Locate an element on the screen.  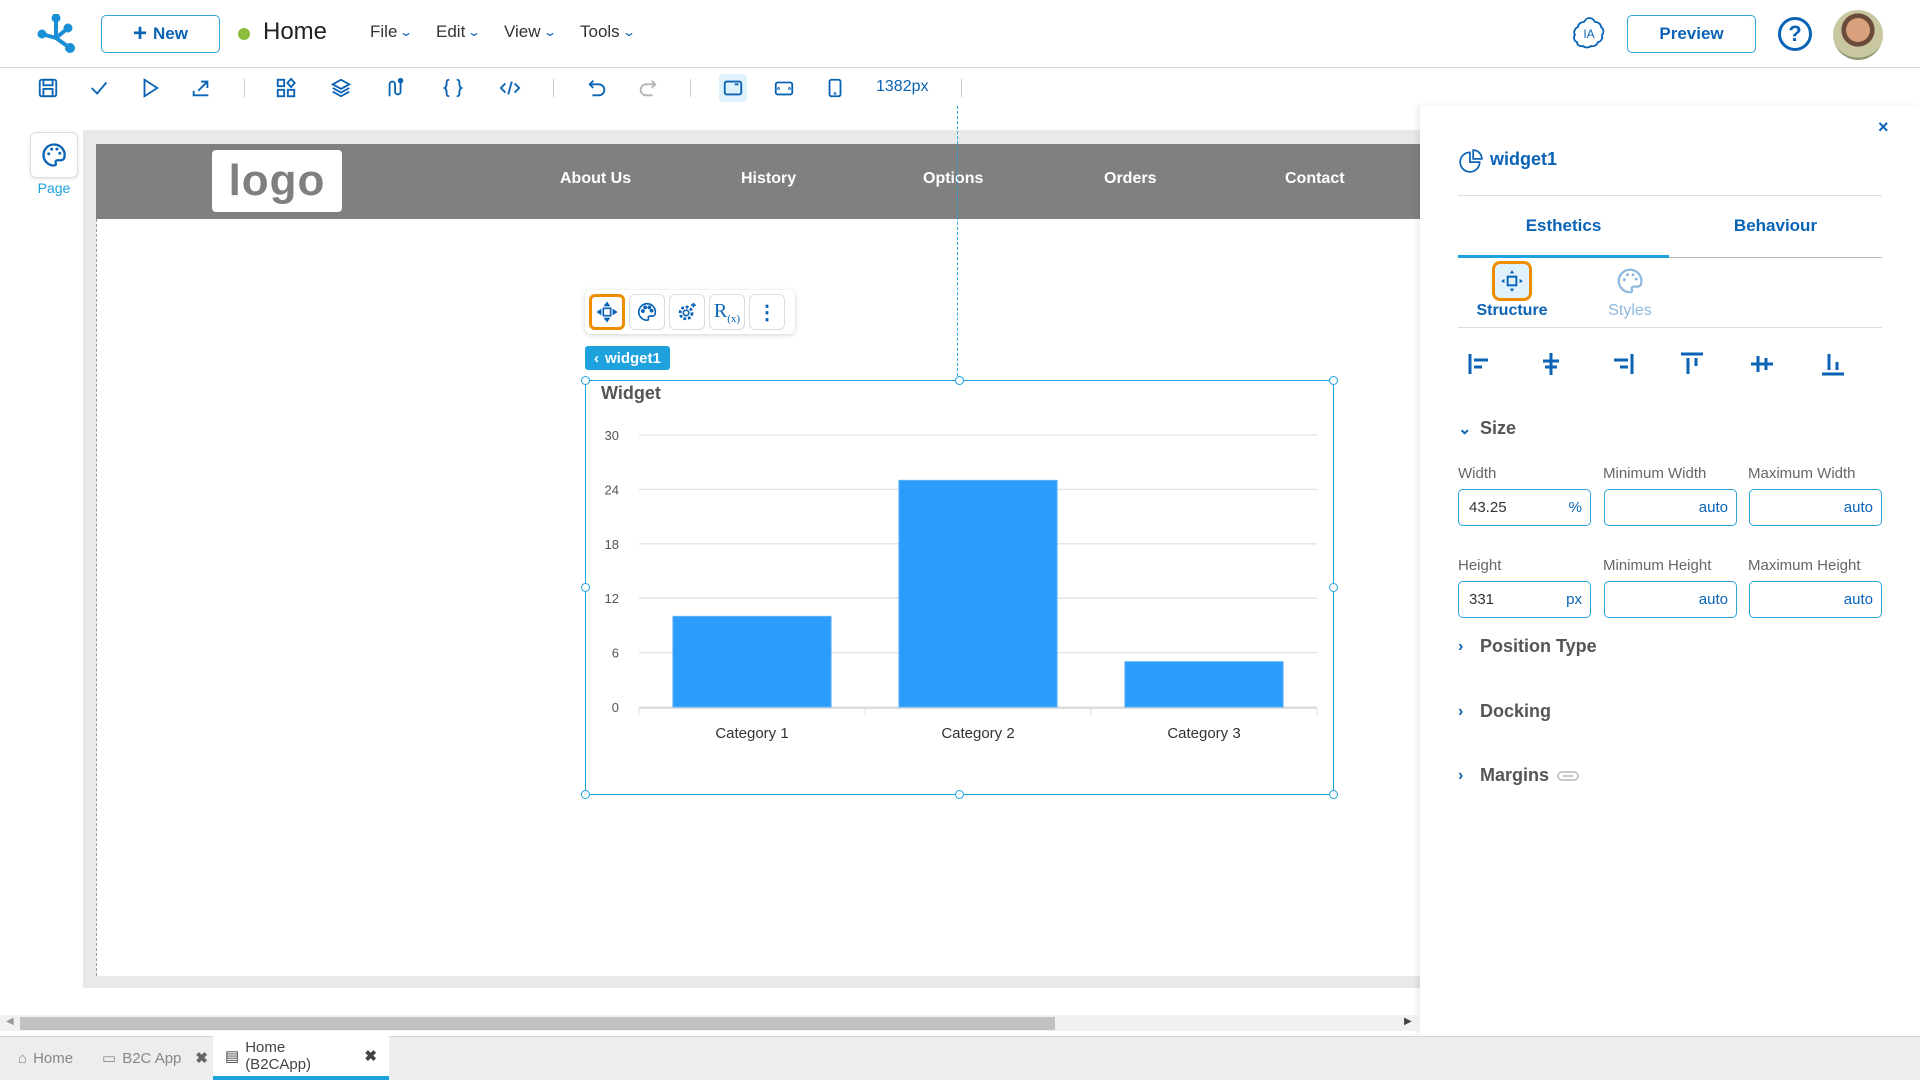
ia-label: IA is located at coordinates (1588, 34).